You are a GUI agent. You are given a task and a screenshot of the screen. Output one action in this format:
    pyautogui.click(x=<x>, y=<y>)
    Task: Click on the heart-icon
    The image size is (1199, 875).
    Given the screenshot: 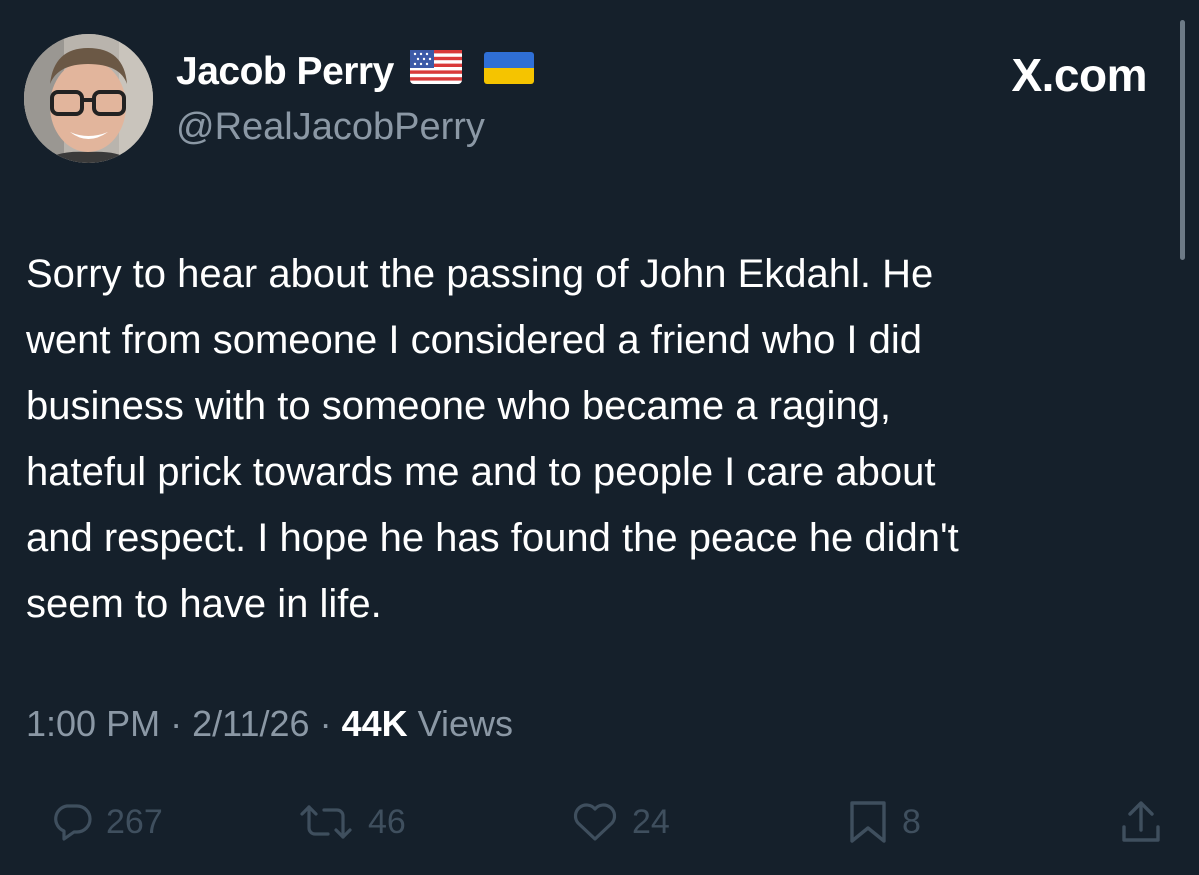 What is the action you would take?
    pyautogui.click(x=595, y=822)
    